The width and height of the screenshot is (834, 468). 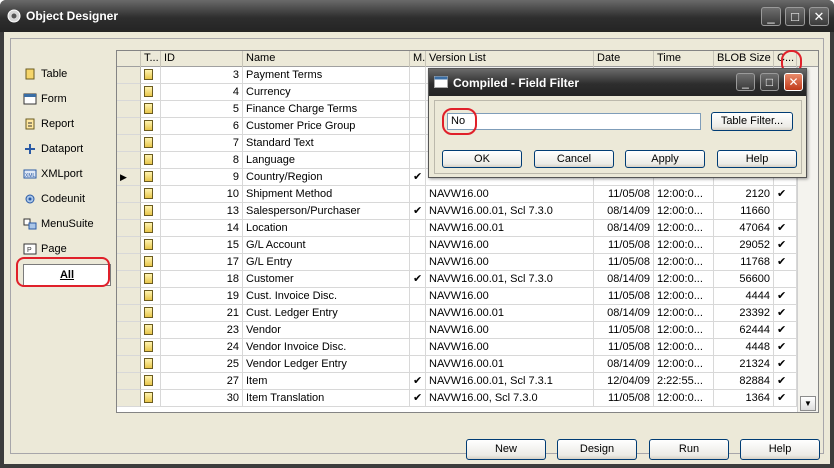 I want to click on cell-name: Vendor, so click(x=326, y=330).